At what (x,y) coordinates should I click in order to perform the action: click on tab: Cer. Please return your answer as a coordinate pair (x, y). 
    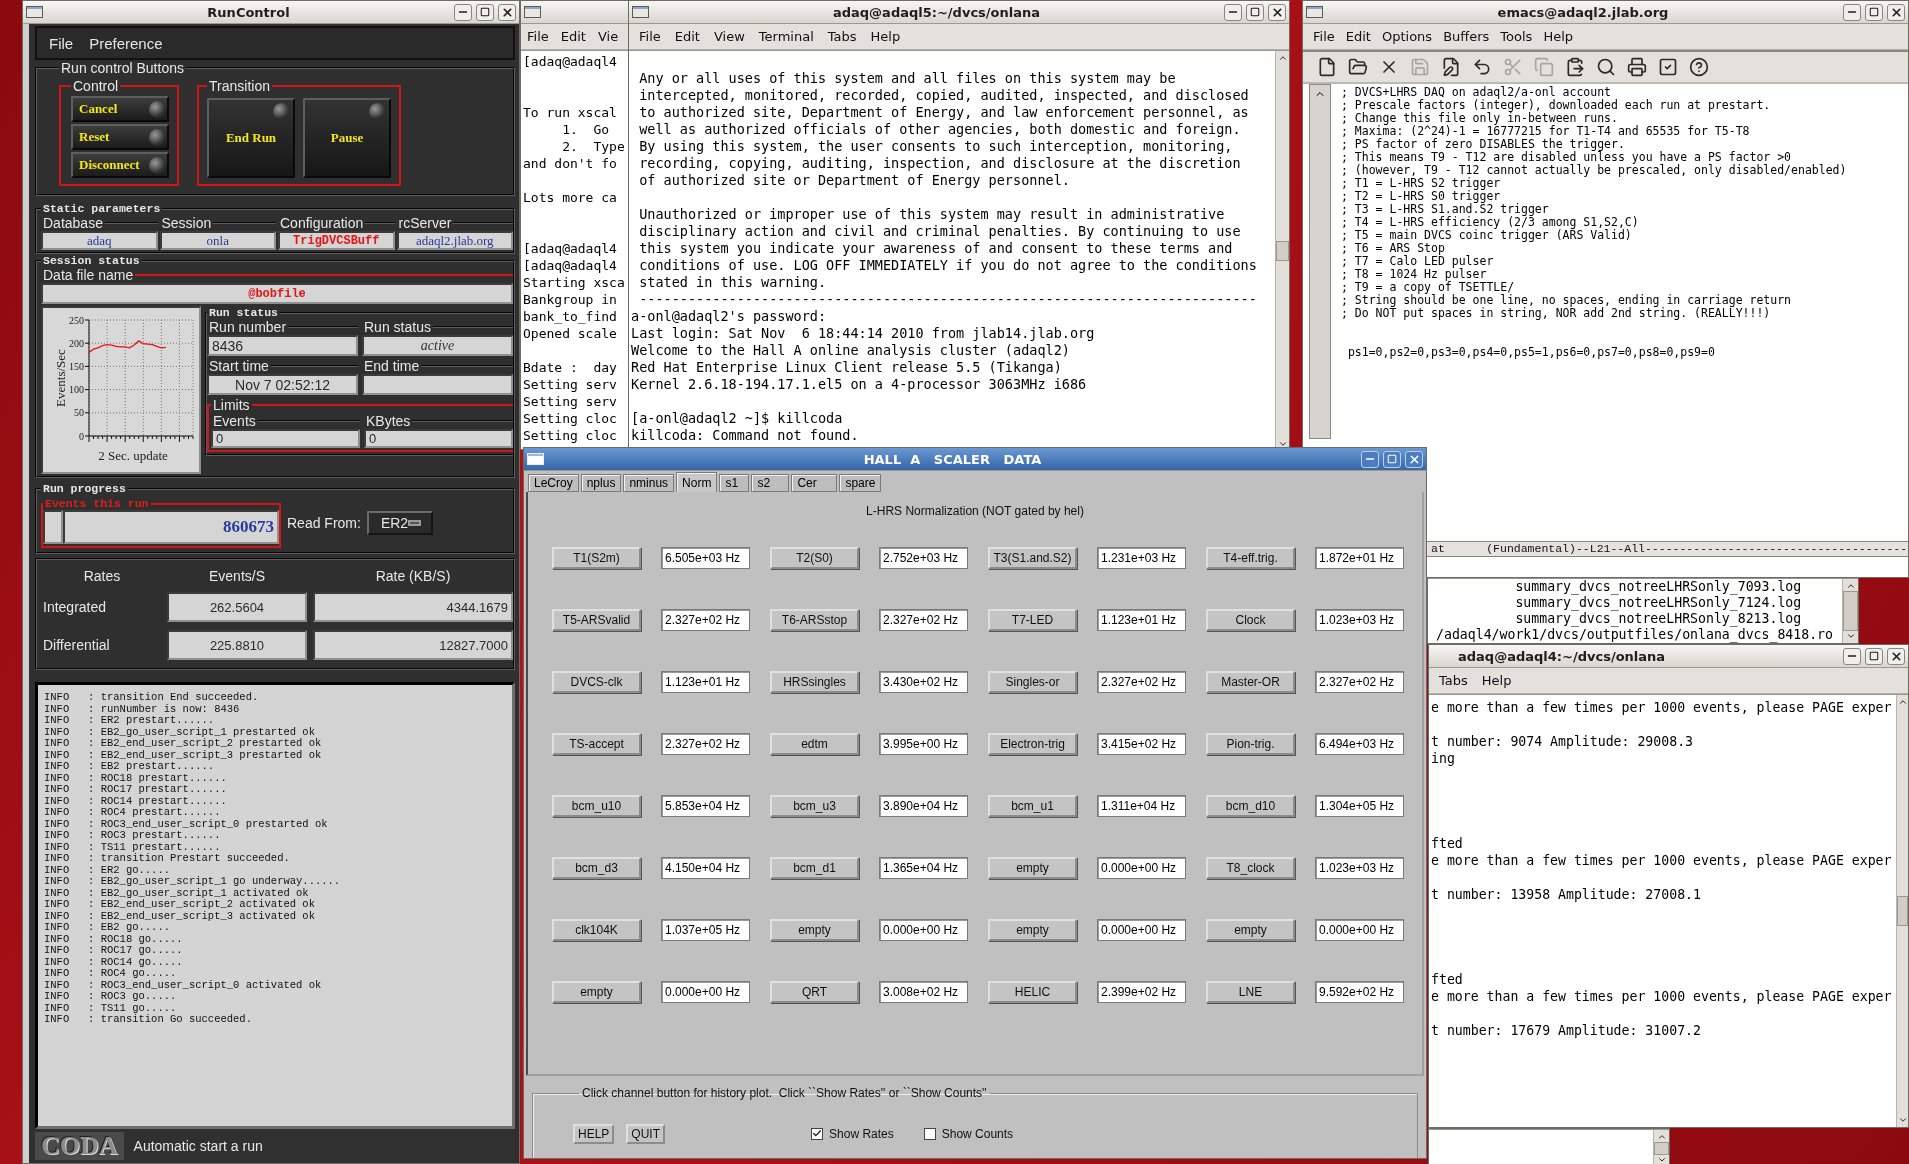
    Looking at the image, I should click on (814, 483).